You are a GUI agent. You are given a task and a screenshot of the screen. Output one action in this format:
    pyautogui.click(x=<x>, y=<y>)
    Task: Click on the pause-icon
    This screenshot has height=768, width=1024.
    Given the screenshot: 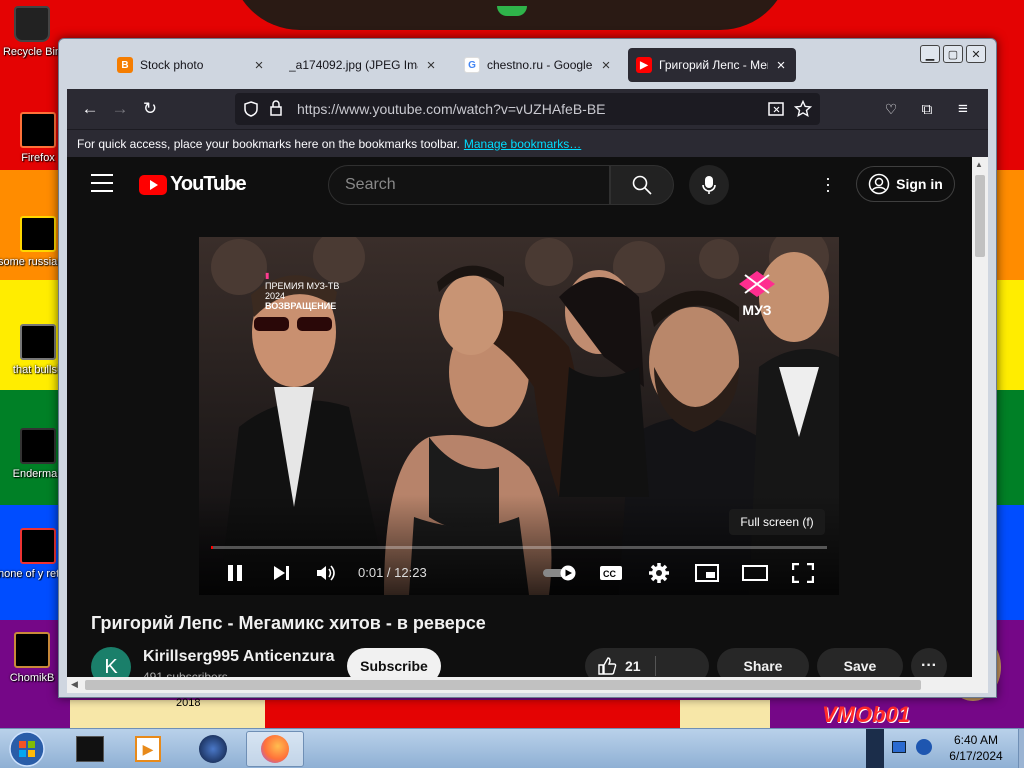 What is the action you would take?
    pyautogui.click(x=235, y=573)
    